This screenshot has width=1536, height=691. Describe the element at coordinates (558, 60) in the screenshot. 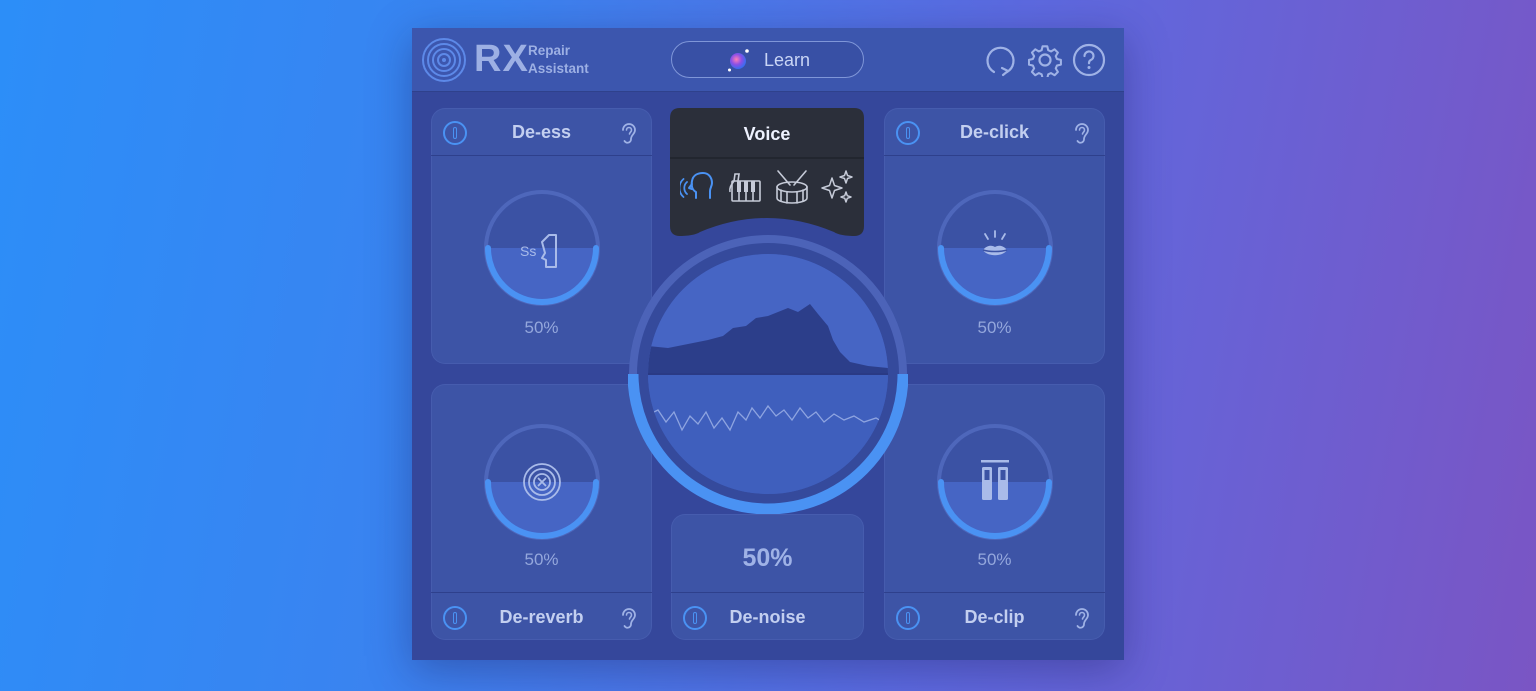

I see `logo-subtitle: Repair Assistant` at that location.